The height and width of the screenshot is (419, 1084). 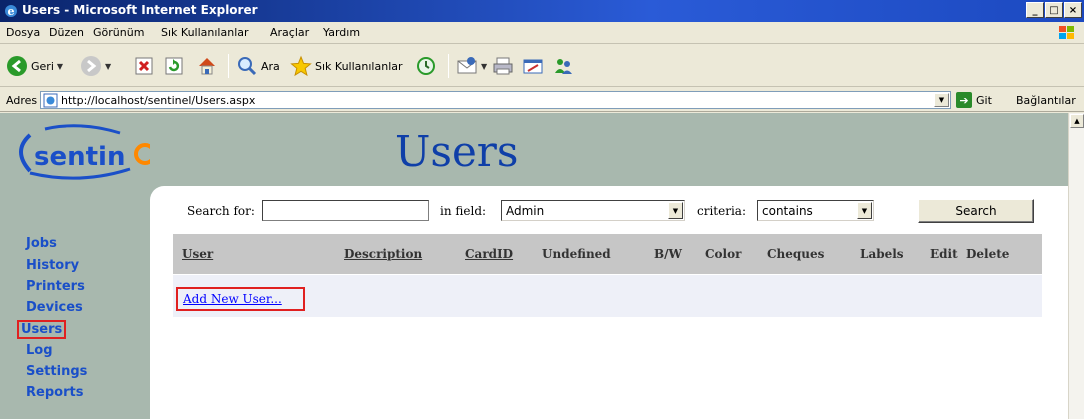 I want to click on close-button: ×, so click(x=1073, y=10).